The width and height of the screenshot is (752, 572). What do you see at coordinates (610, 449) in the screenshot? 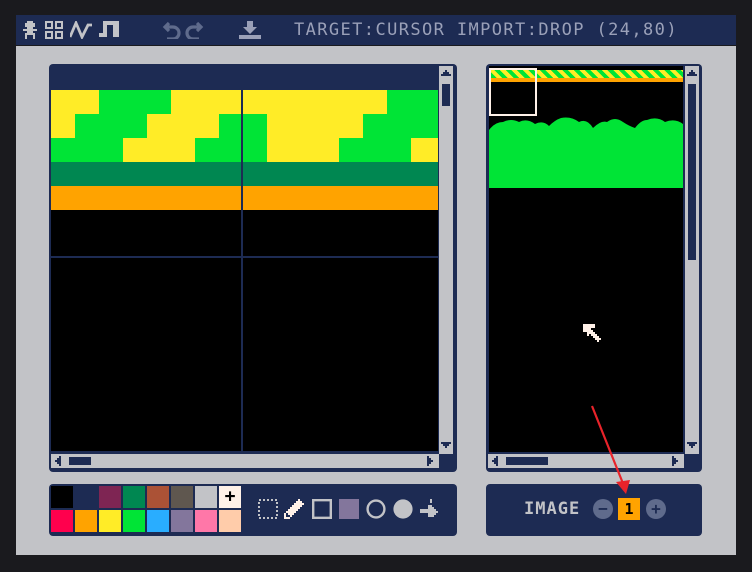
I see `annotation-arrow` at bounding box center [610, 449].